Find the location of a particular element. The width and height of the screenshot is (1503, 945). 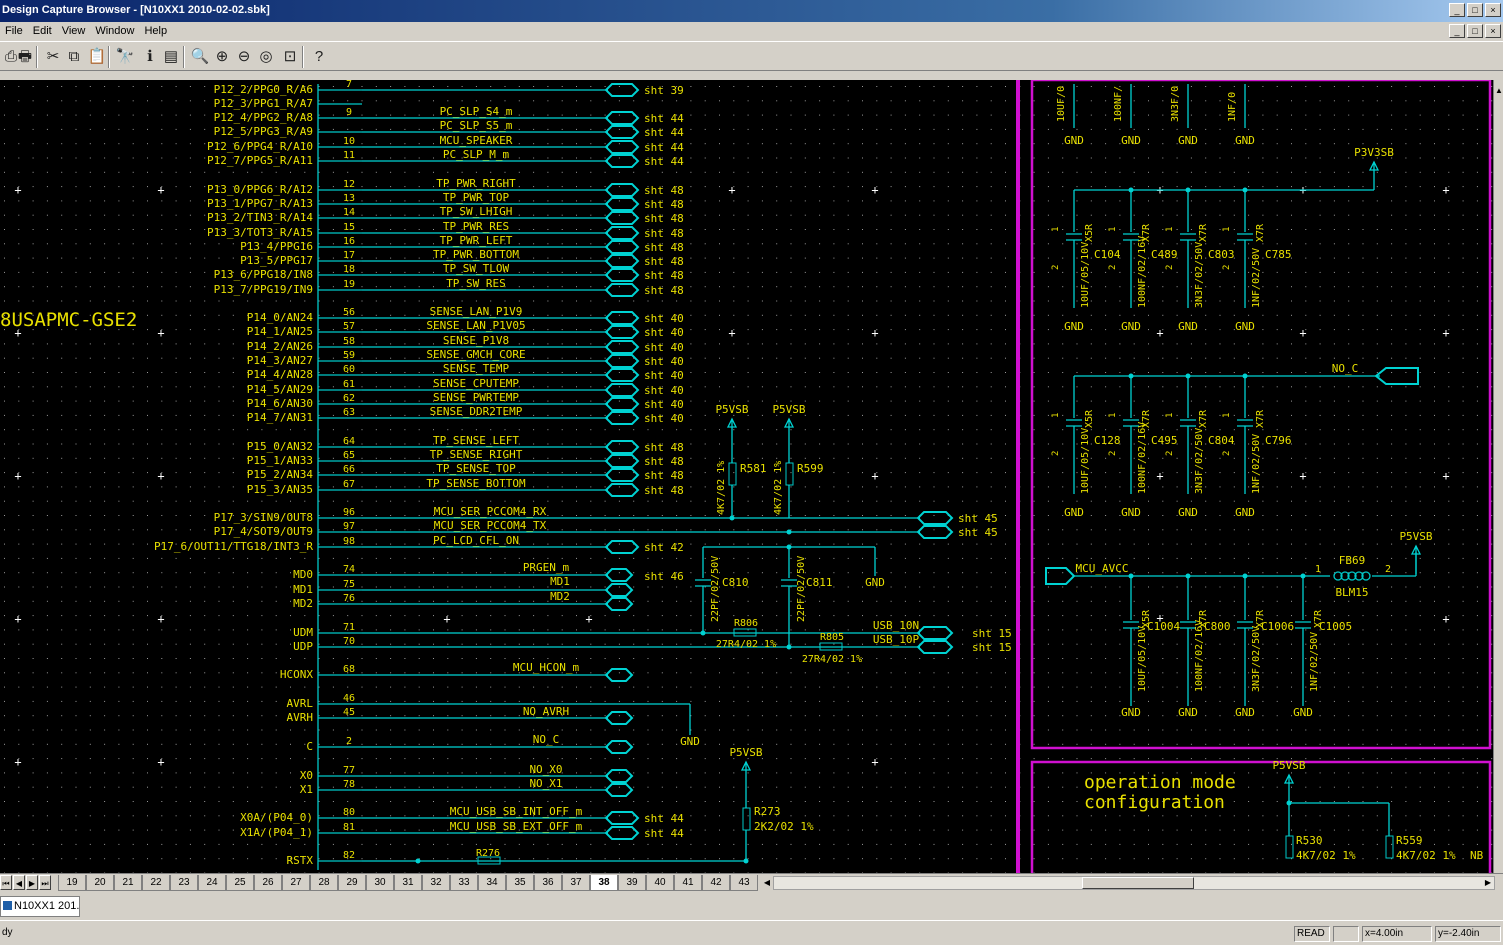

sheet-tab-32: 32 is located at coordinates (436, 883).